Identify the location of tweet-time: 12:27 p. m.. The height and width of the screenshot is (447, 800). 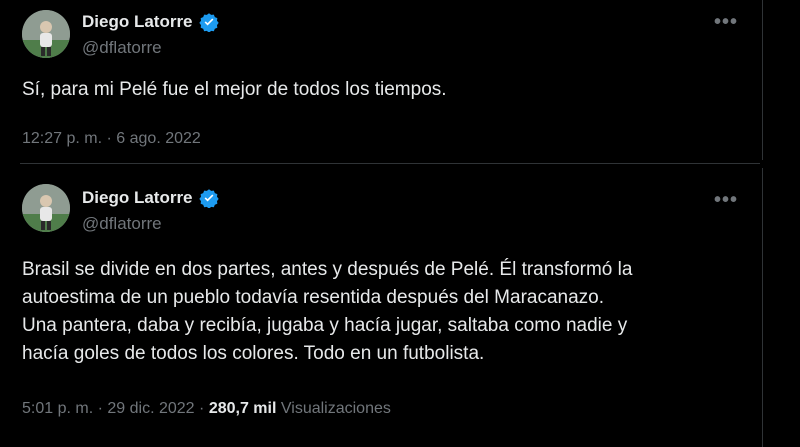
(62, 138).